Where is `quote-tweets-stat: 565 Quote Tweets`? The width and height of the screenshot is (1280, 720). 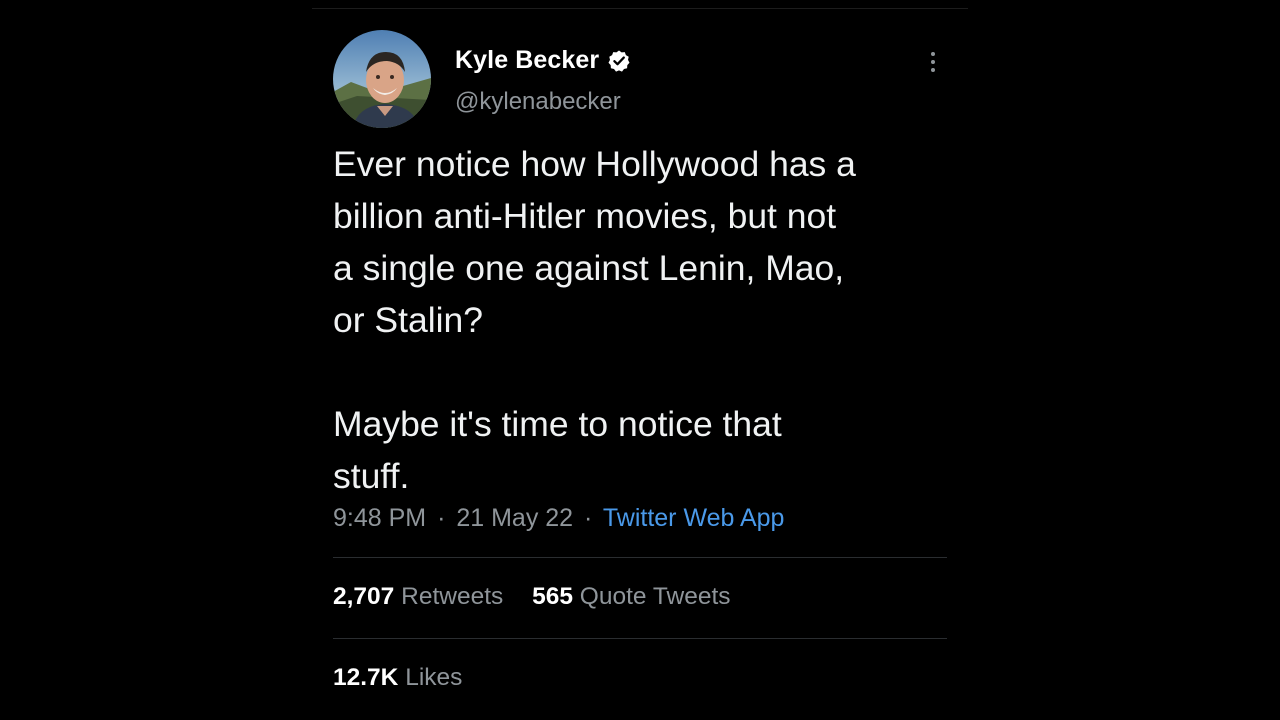
quote-tweets-stat: 565 Quote Tweets is located at coordinates (631, 596).